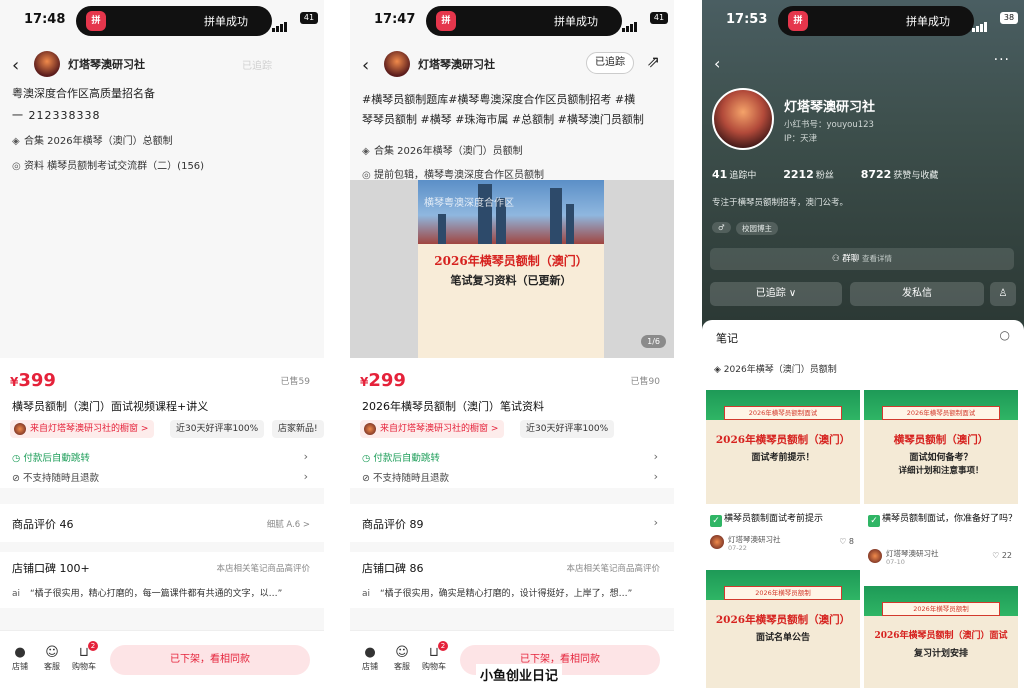  What do you see at coordinates (499, 99) in the screenshot?
I see `post-text-line: #横琴员额制题库#横琴粤澳深度合作区员额制招考 #横` at bounding box center [499, 99].